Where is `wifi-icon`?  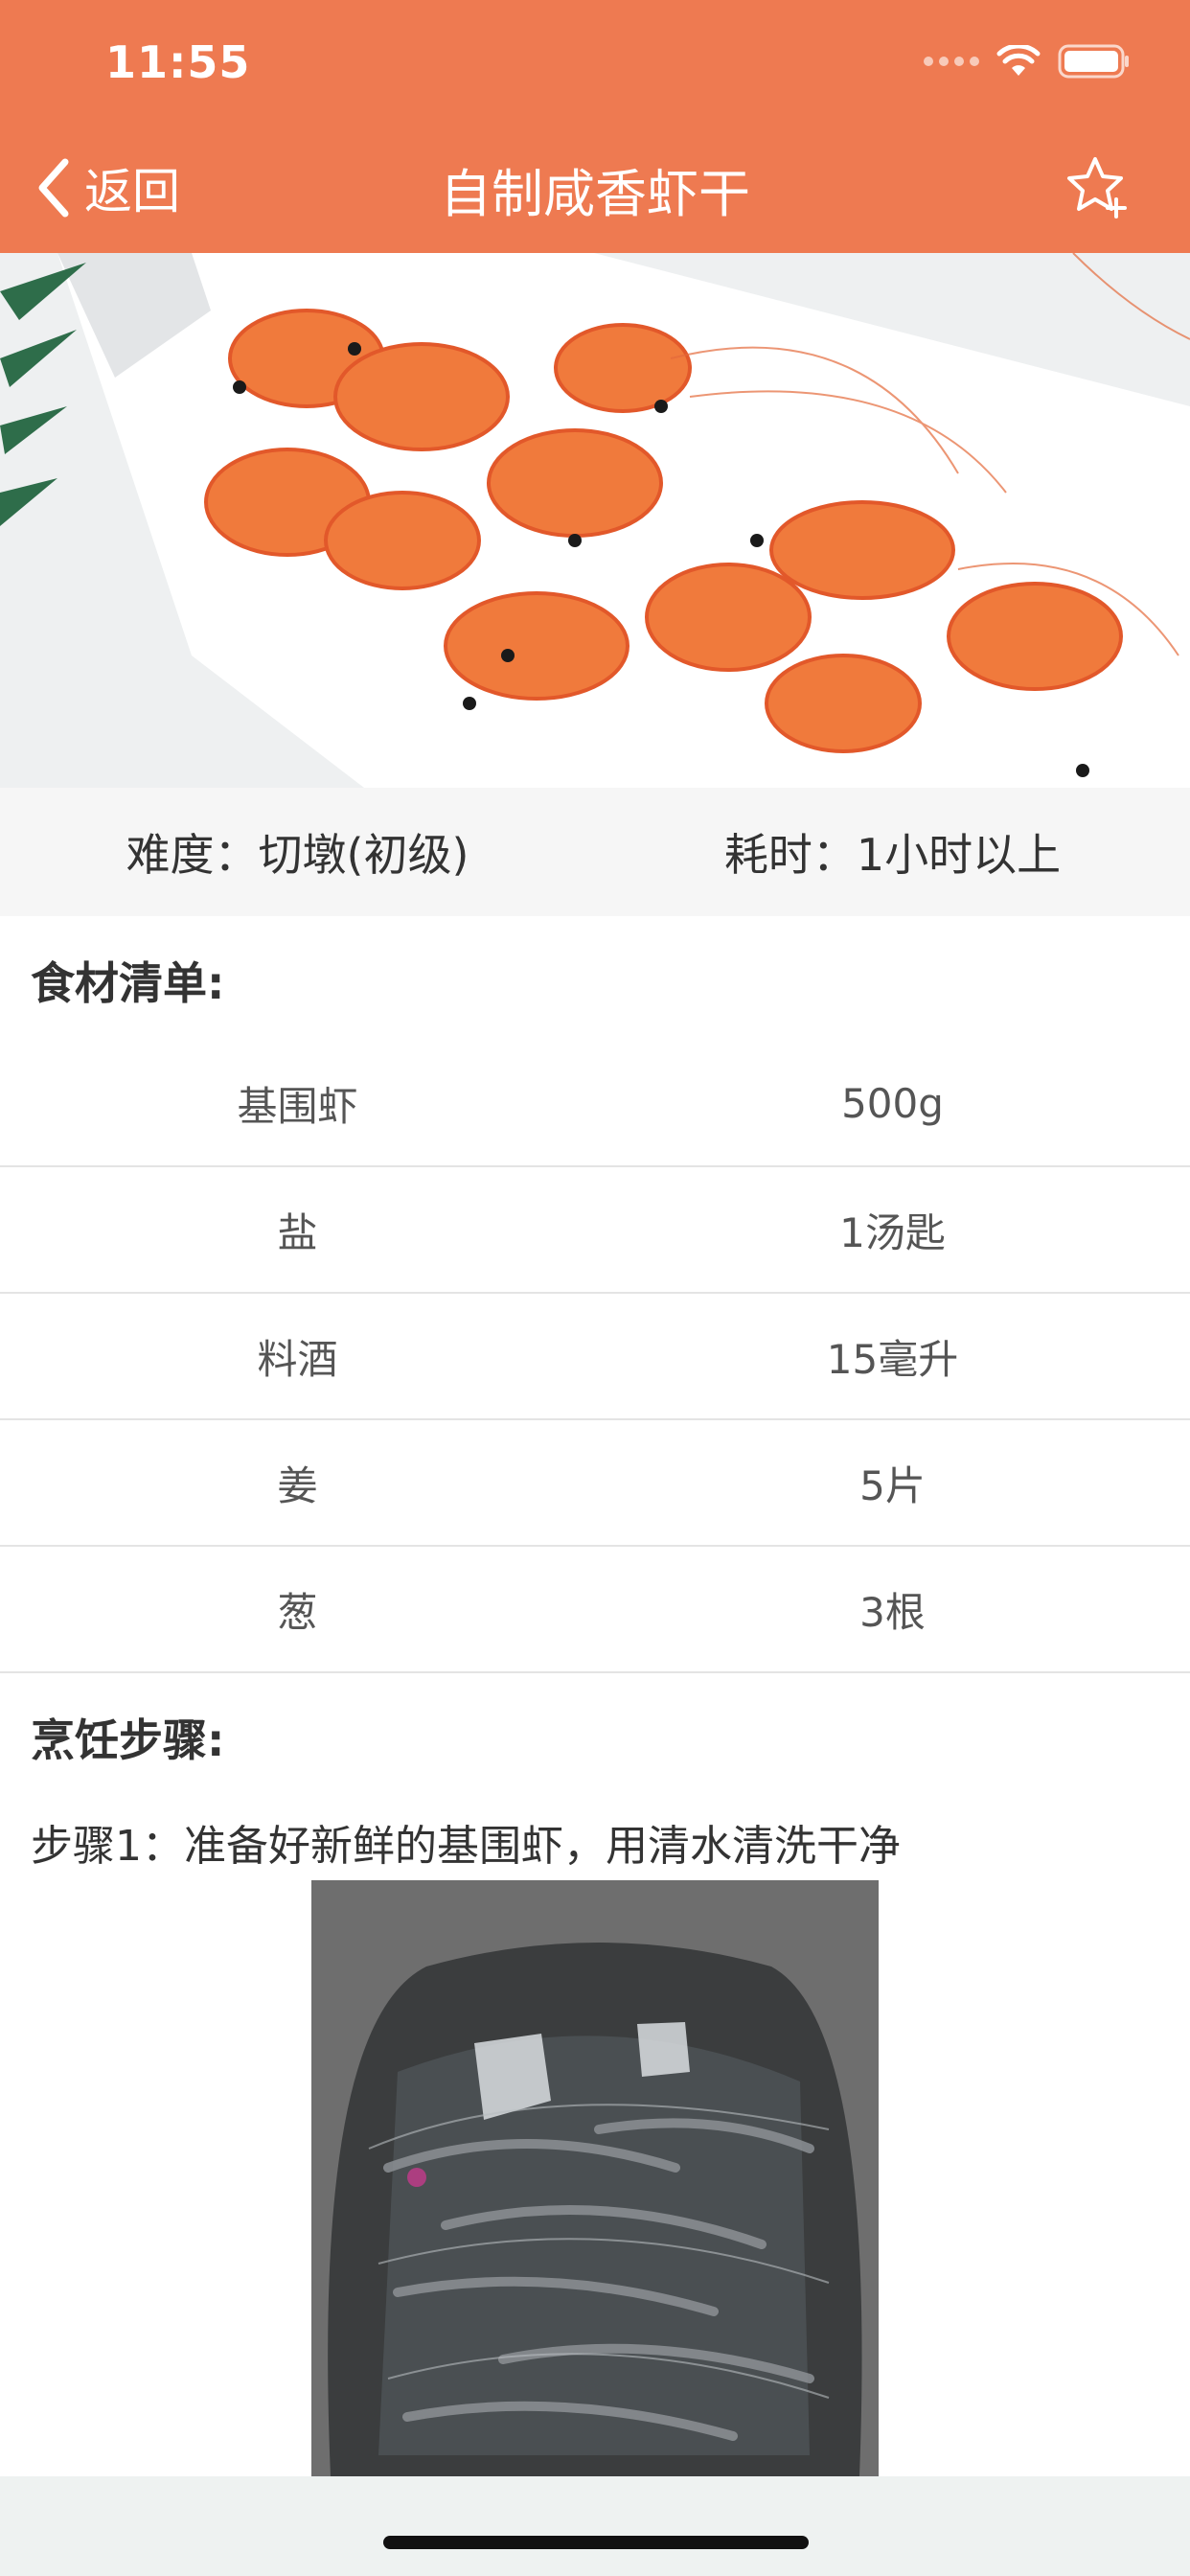 wifi-icon is located at coordinates (1018, 60).